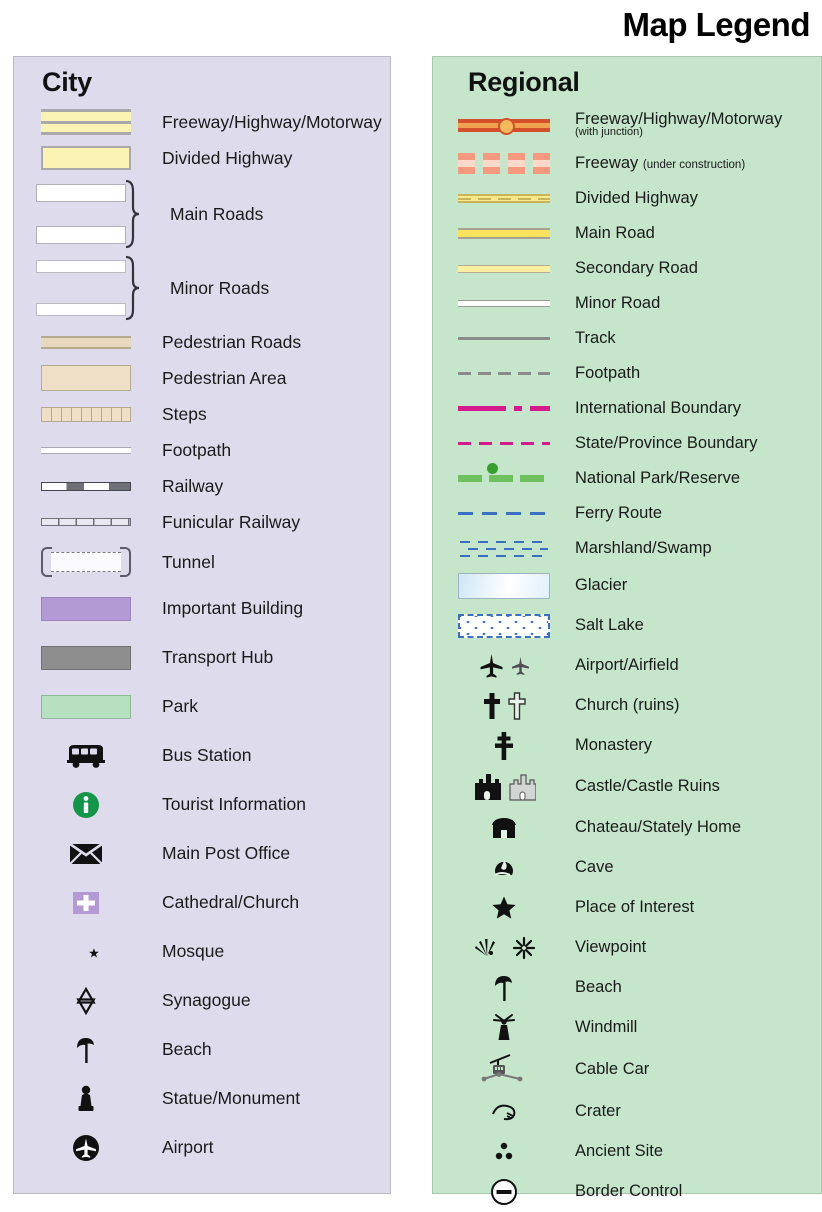 Image resolution: width=822 pixels, height=1212 pixels. What do you see at coordinates (218, 657) in the screenshot?
I see `legend-label: Transport Hub` at bounding box center [218, 657].